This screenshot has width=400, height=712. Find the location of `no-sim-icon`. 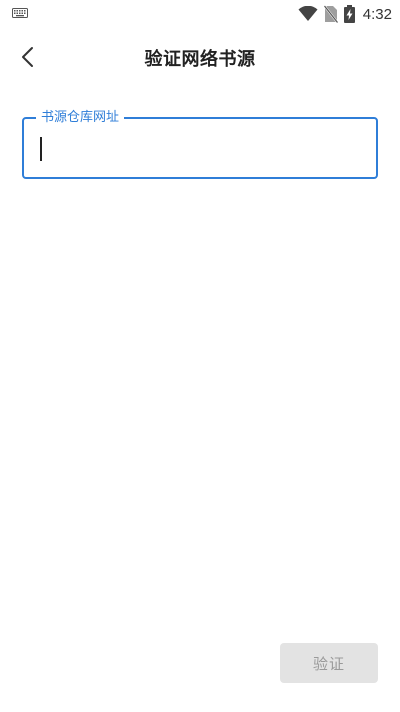

no-sim-icon is located at coordinates (330, 14).